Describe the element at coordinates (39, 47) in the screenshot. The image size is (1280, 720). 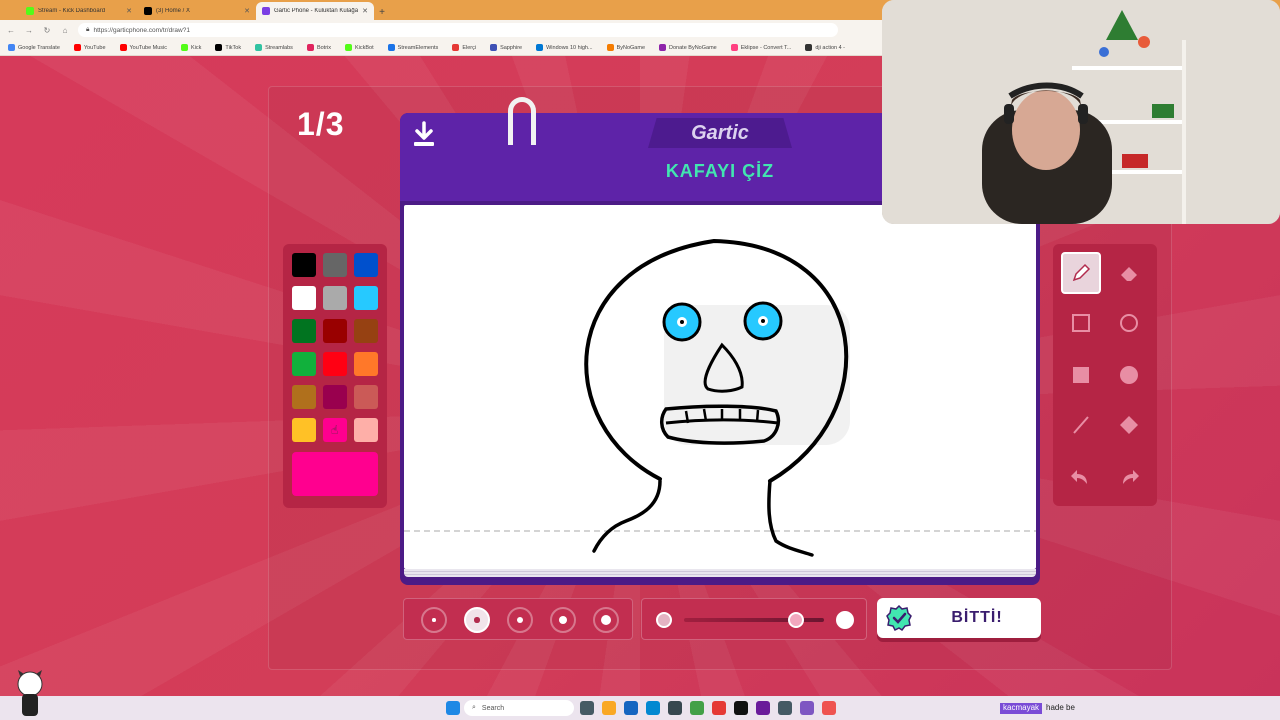
I see `bookmark-label: Google Translate` at that location.